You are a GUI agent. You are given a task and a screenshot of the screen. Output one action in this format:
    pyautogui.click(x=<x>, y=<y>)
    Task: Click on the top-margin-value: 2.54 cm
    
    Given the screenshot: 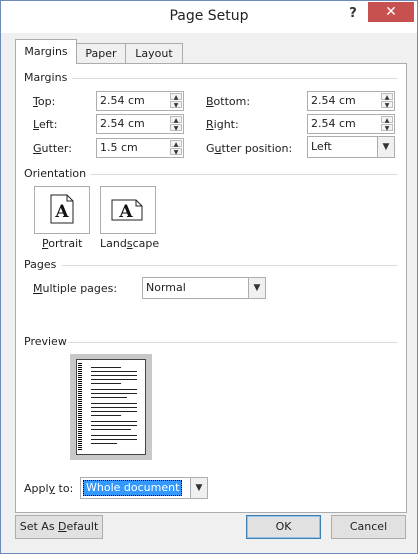 What is the action you would take?
    pyautogui.click(x=122, y=100)
    